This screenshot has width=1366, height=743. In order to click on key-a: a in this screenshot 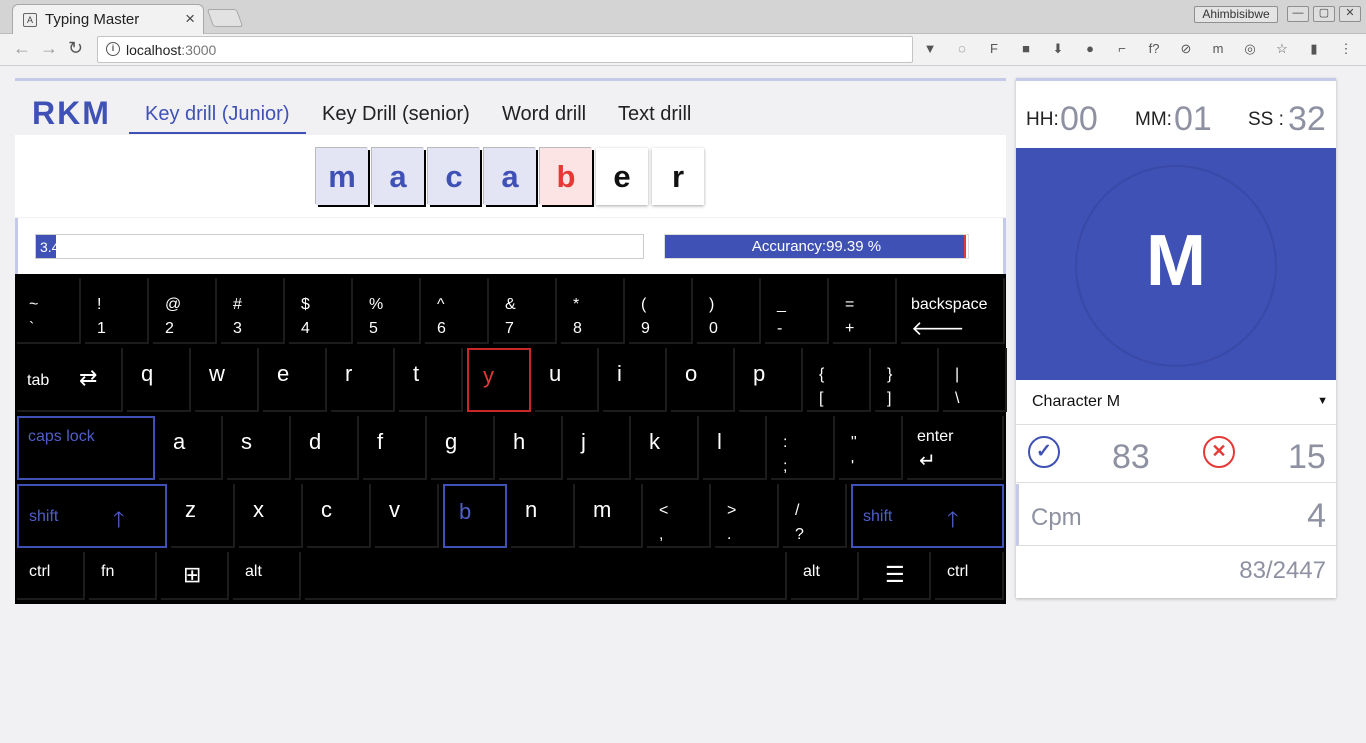, I will do `click(191, 448)`.